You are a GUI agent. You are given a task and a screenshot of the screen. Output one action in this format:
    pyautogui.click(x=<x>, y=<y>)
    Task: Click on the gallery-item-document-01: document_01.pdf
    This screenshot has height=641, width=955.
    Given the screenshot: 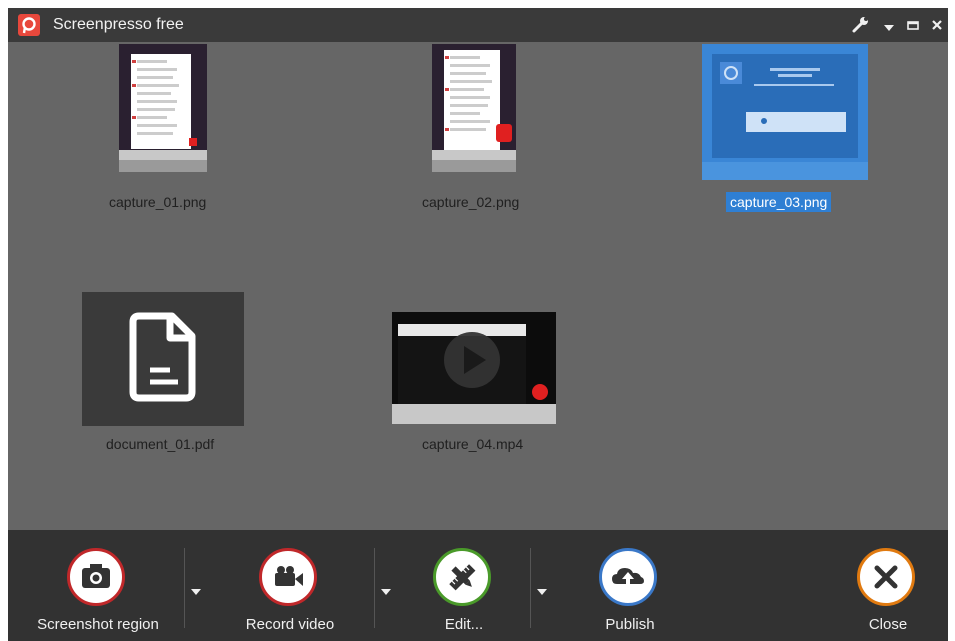 What is the action you would take?
    pyautogui.click(x=164, y=377)
    